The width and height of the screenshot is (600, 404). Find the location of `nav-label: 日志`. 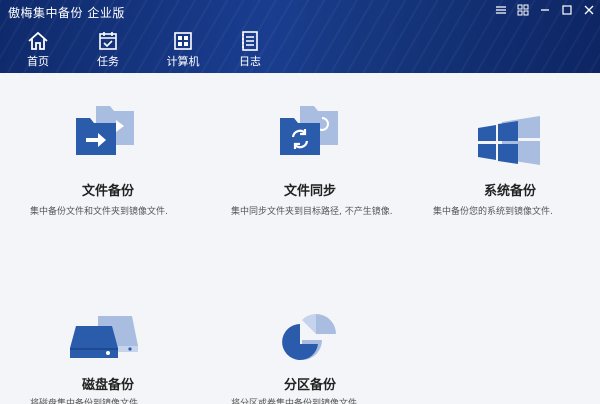

nav-label: 日志 is located at coordinates (250, 61).